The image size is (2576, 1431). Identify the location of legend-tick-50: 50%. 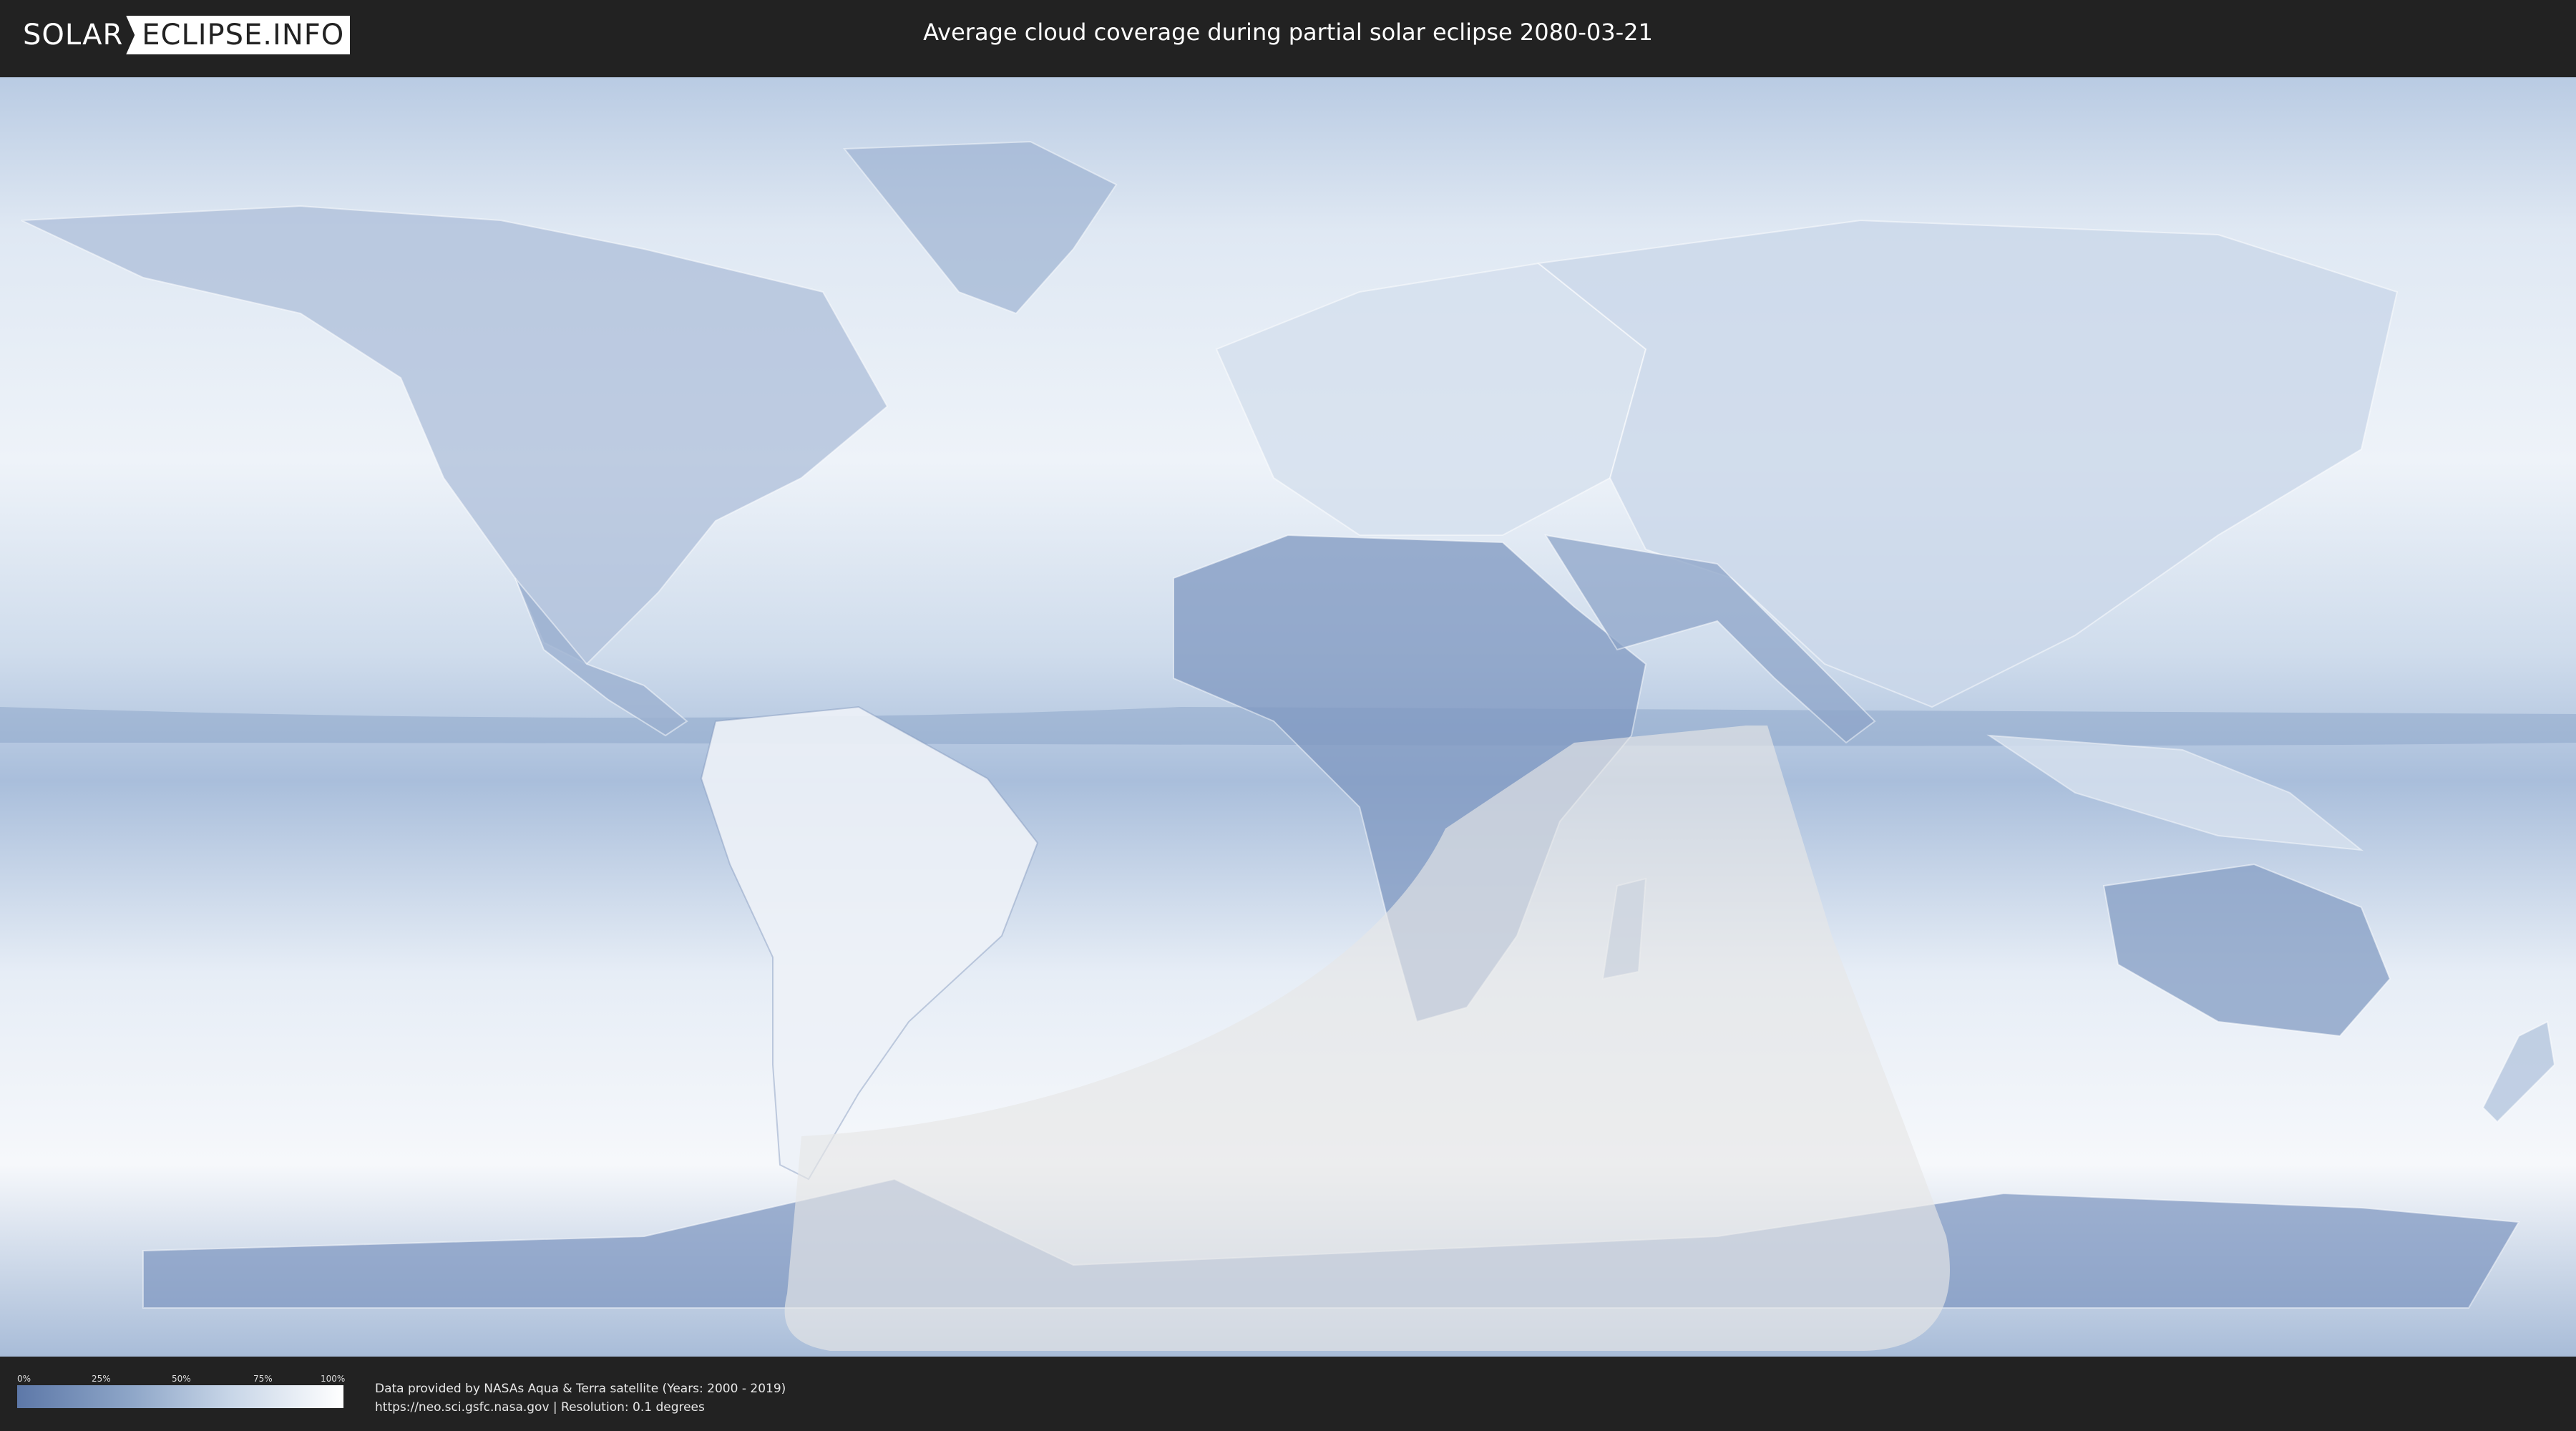
(181, 1379).